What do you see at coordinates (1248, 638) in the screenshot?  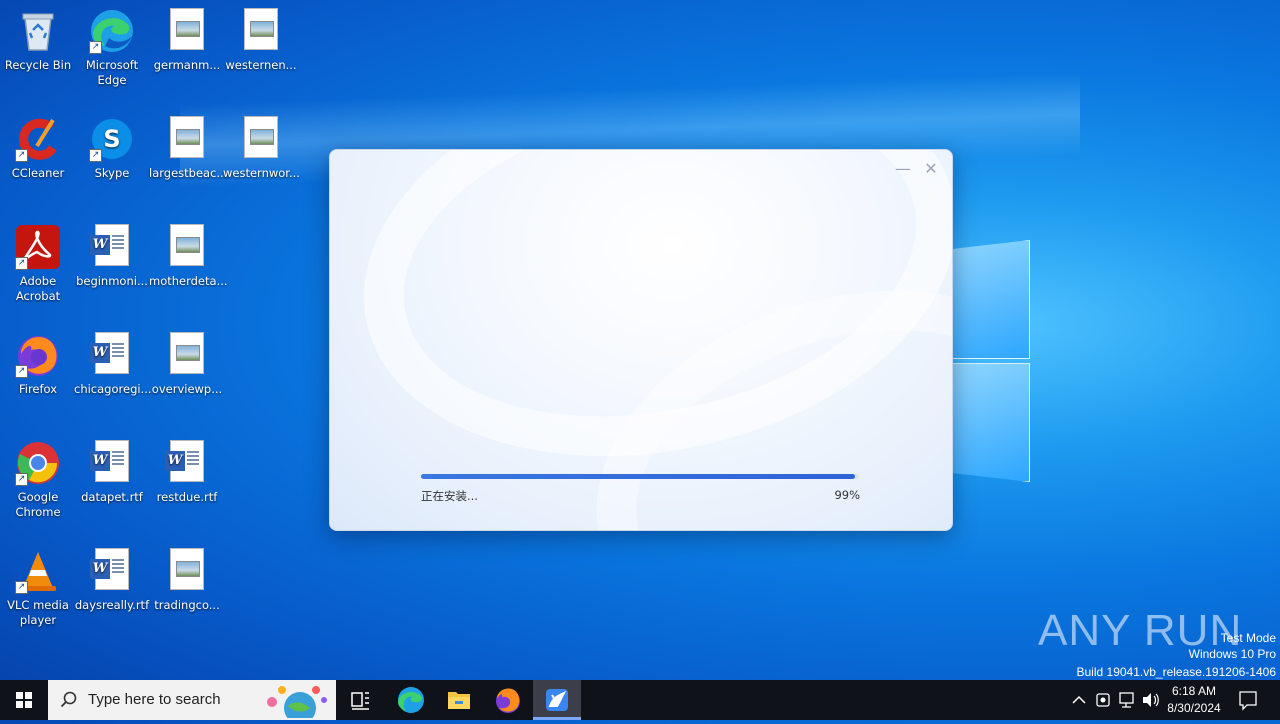 I see `watermark-test-mode: Test Mode` at bounding box center [1248, 638].